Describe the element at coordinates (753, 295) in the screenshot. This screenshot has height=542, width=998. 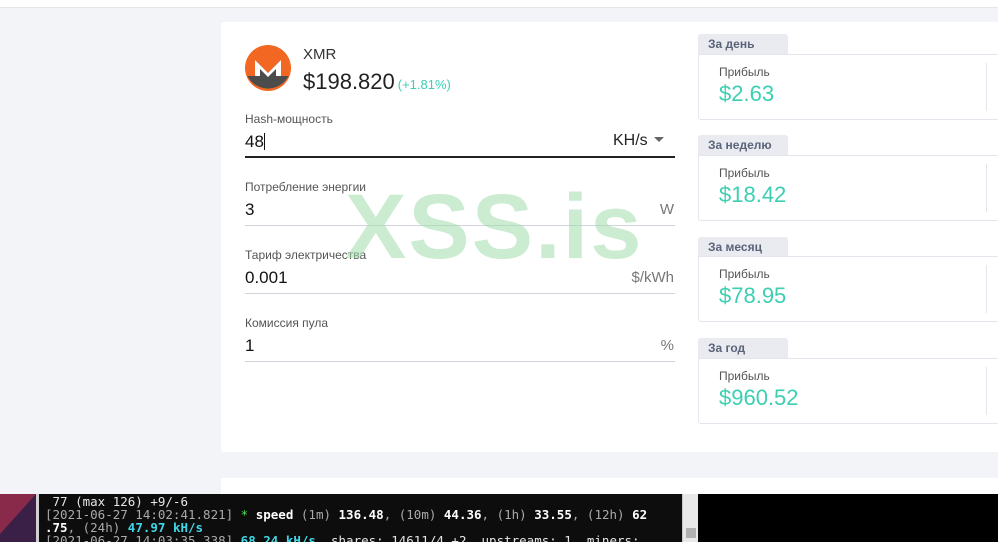
I see `profit-value-month: $78.95` at that location.